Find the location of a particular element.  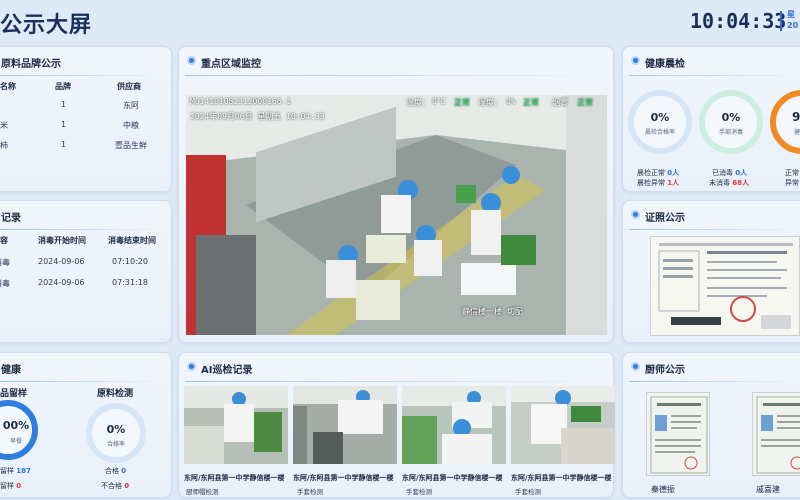

morning-stat-normal-value: 0人 is located at coordinates (673, 173).